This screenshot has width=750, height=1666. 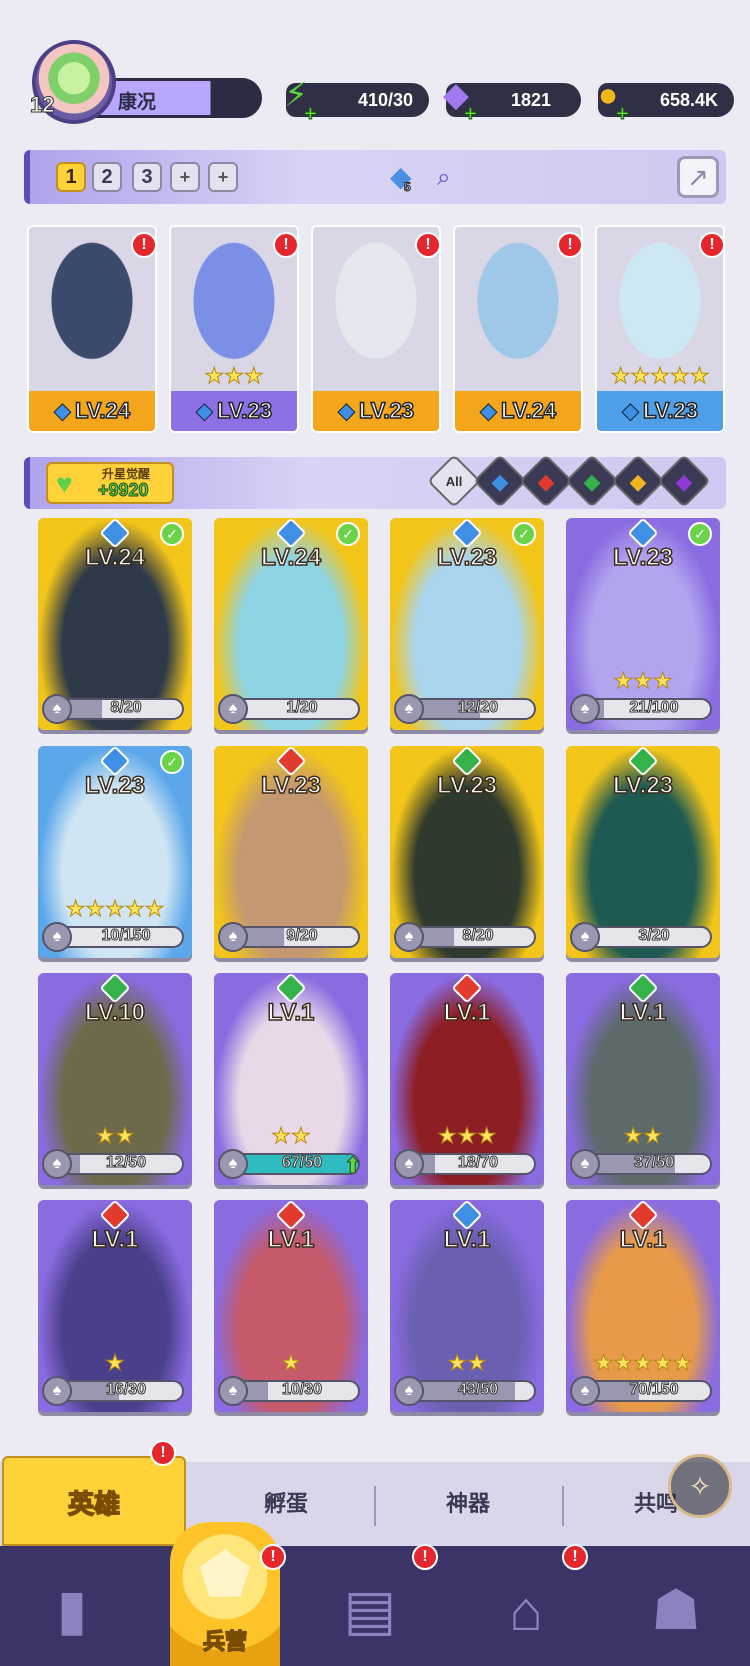 I want to click on player-level: 12, so click(x=42, y=105).